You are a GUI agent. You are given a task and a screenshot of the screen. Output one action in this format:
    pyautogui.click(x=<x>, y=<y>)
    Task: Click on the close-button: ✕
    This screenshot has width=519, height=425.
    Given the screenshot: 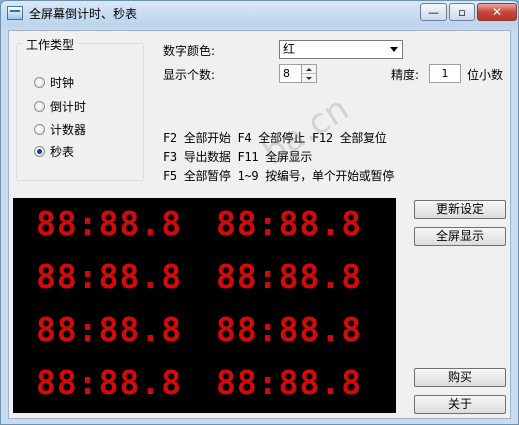 What is the action you would take?
    pyautogui.click(x=497, y=12)
    